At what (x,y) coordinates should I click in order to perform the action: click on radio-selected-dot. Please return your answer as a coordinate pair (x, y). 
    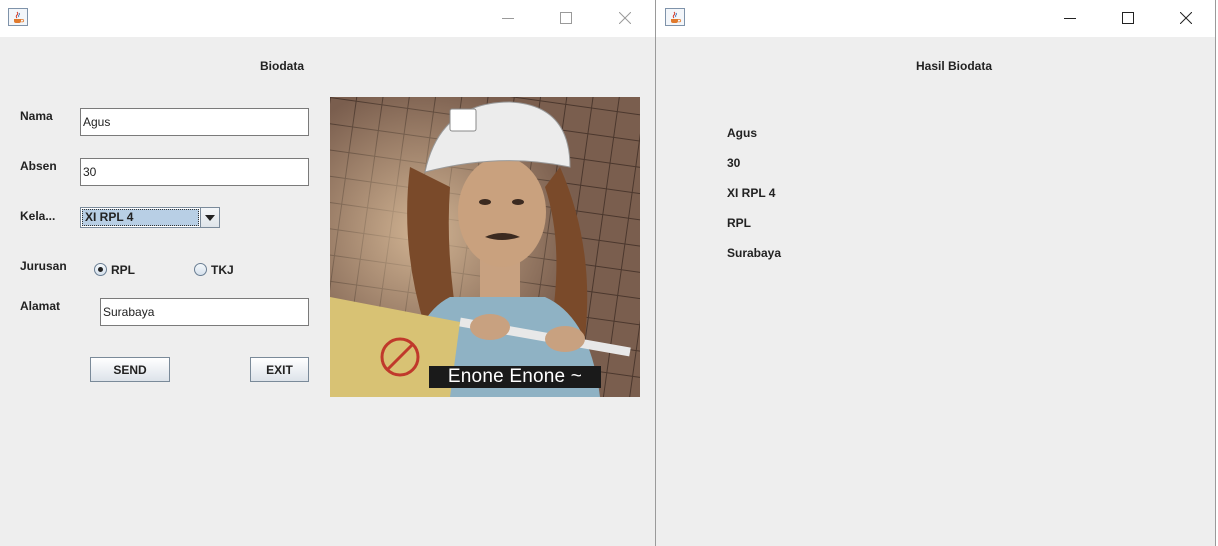
    Looking at the image, I should click on (100, 269).